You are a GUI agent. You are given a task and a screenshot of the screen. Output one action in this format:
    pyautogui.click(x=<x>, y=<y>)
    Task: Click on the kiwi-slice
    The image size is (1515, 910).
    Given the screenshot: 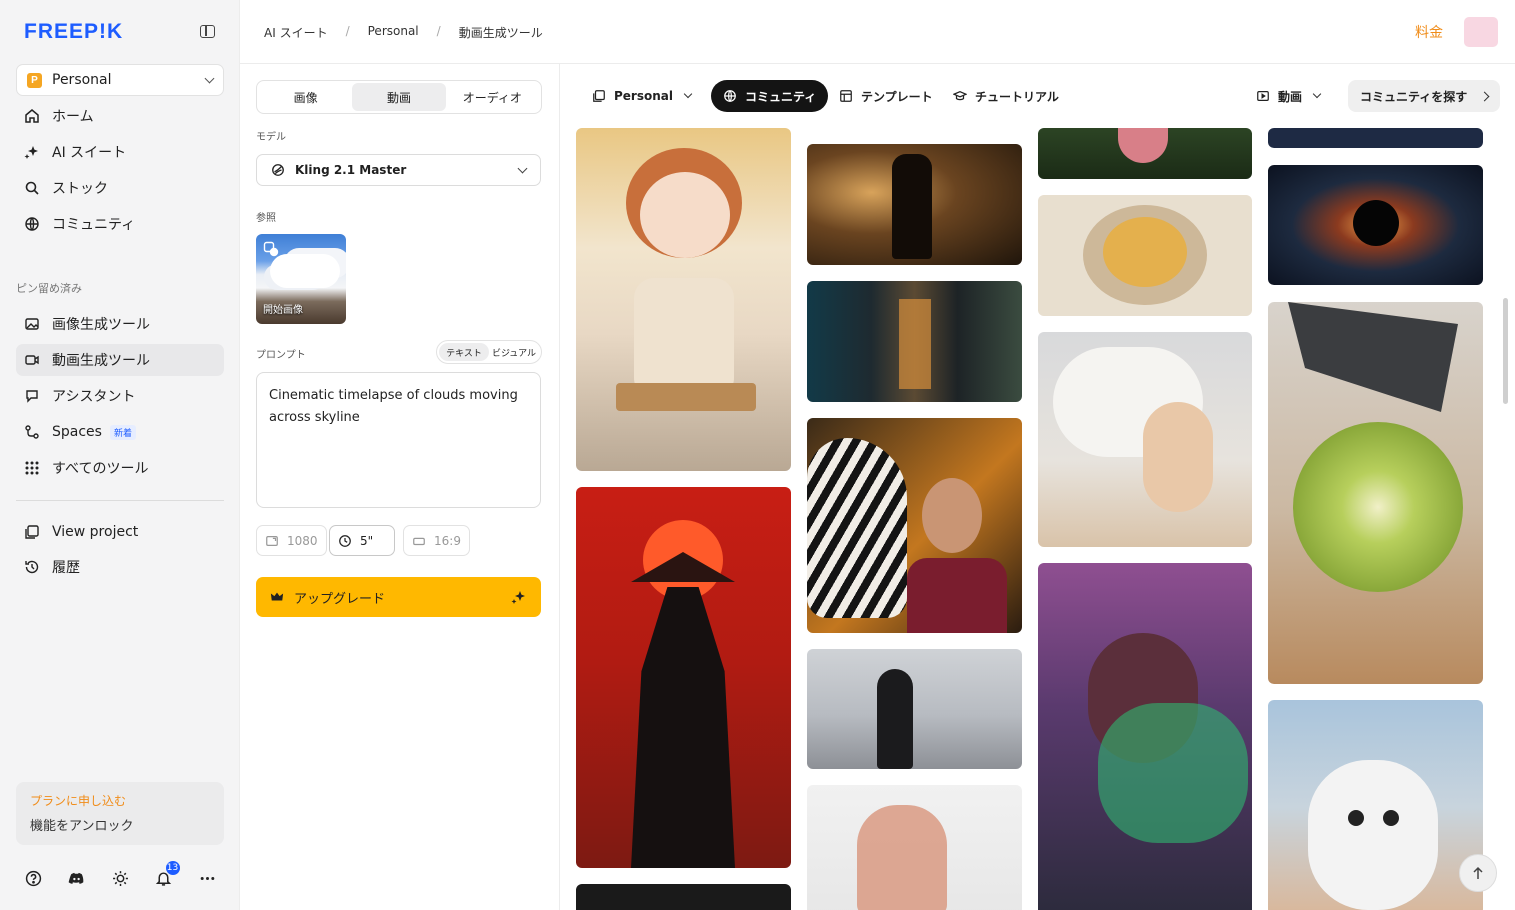 What is the action you would take?
    pyautogui.click(x=1378, y=507)
    